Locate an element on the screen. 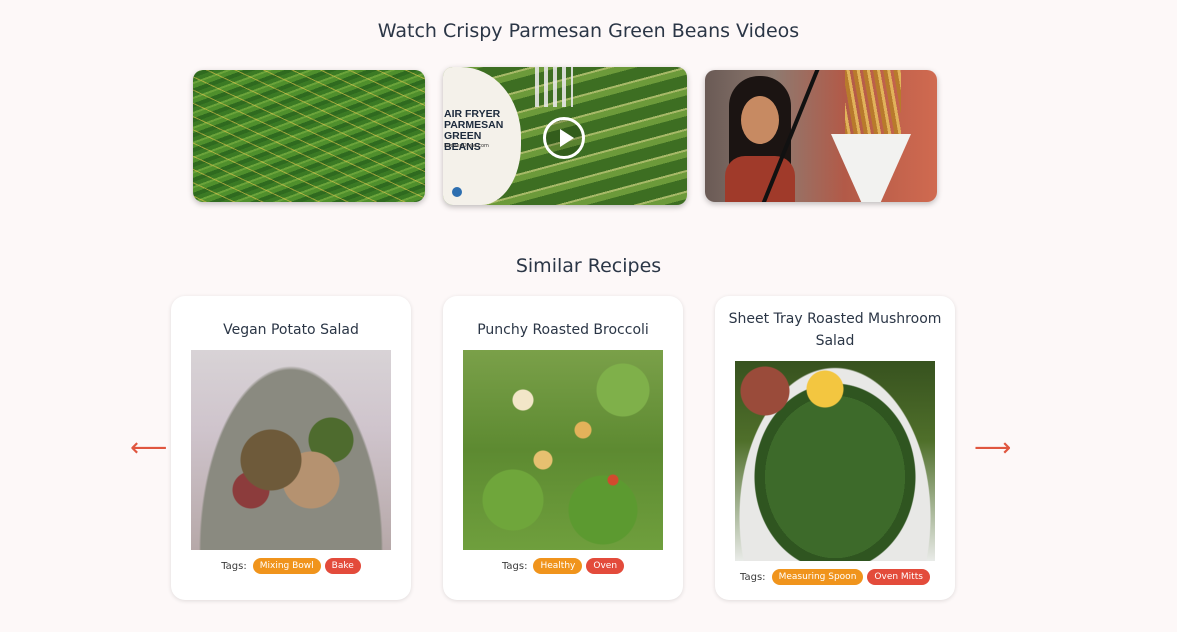  channel-logo-icon is located at coordinates (457, 192).